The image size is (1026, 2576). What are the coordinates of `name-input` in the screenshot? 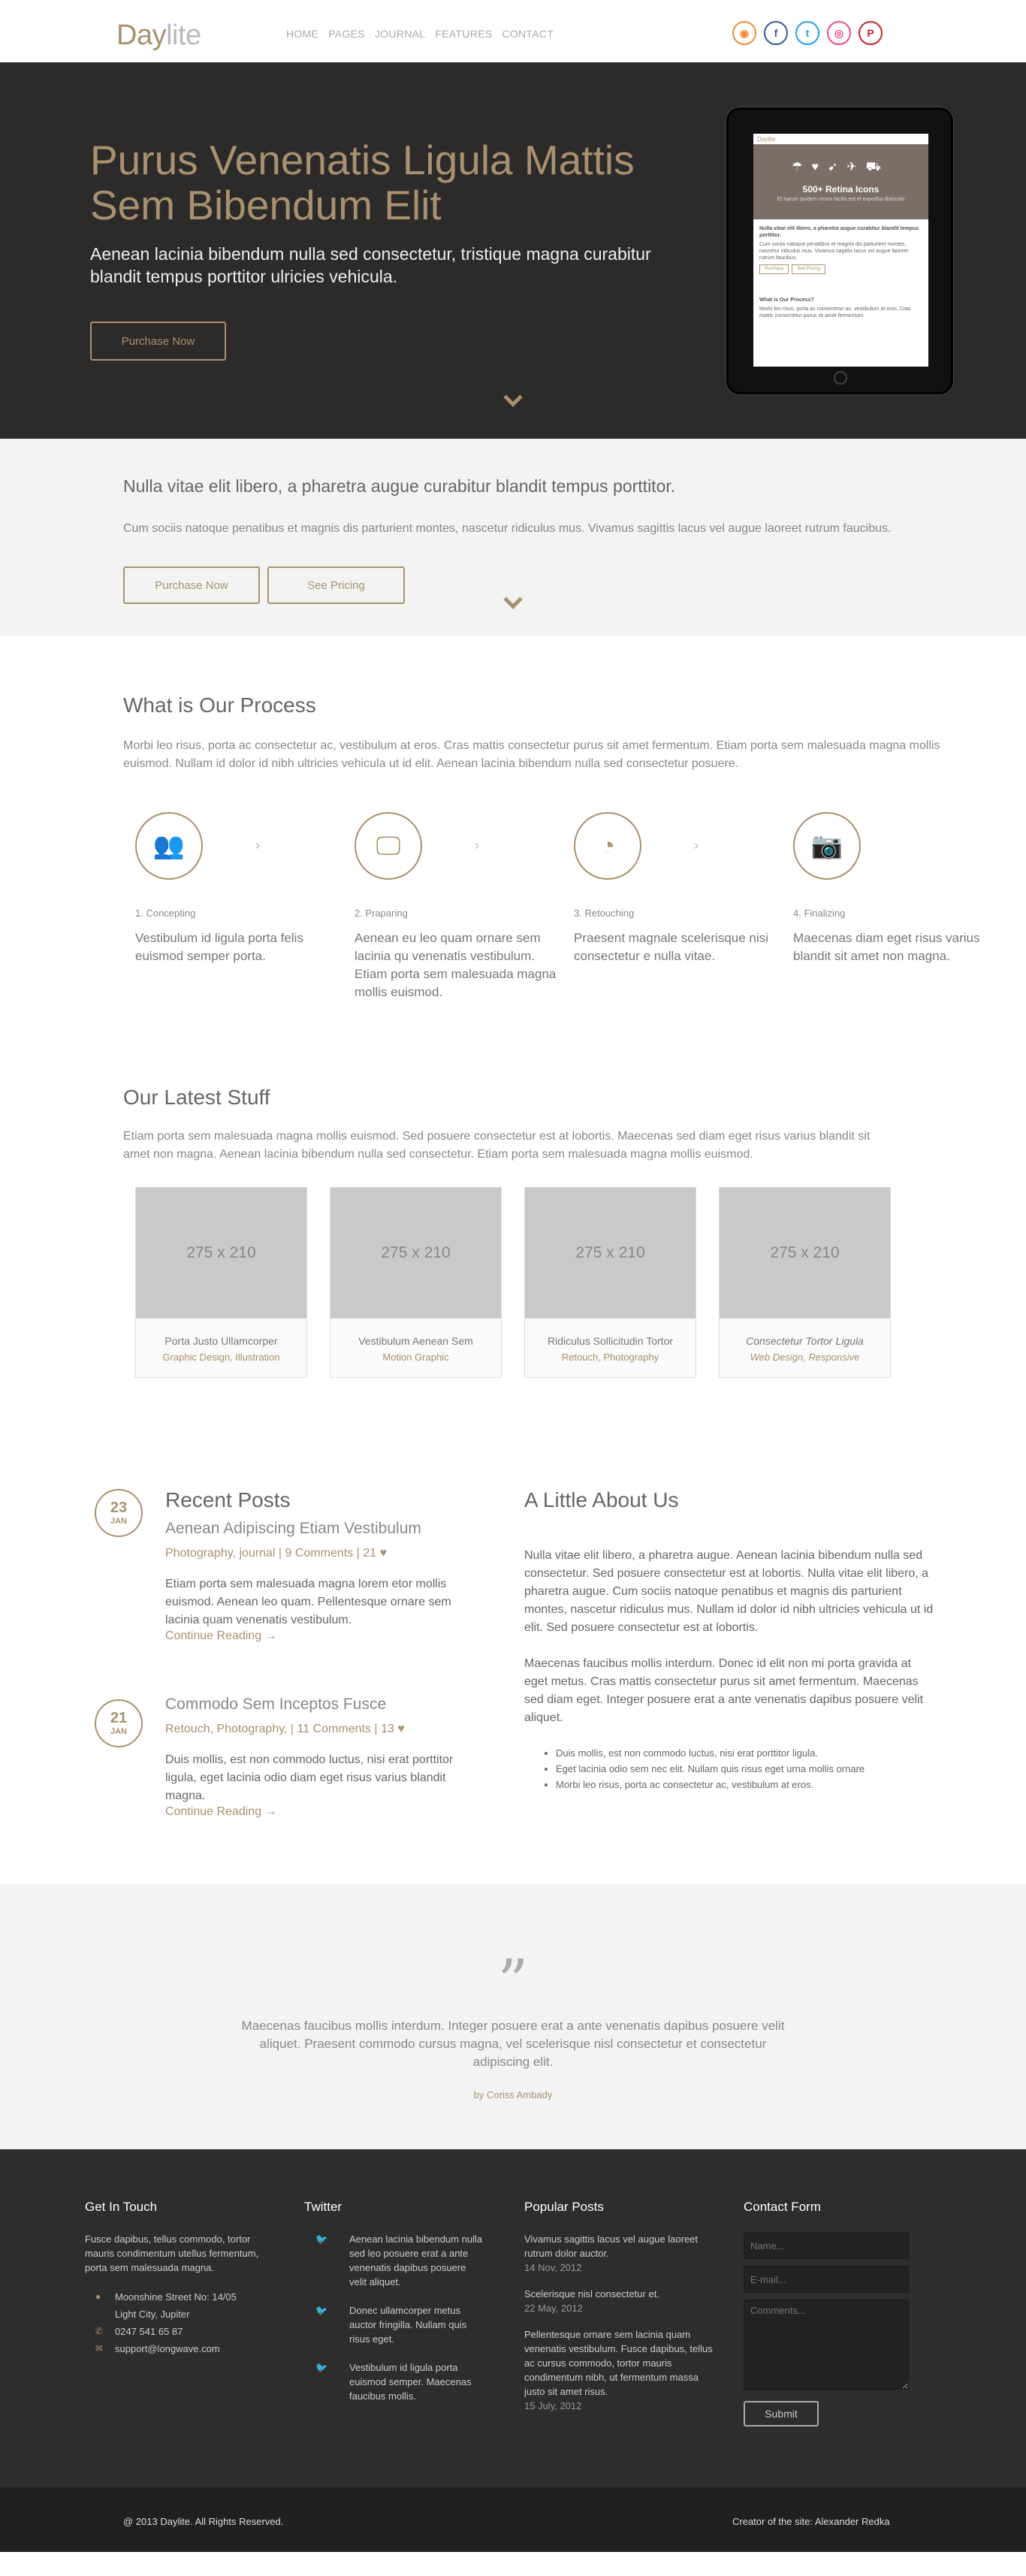 It's located at (827, 2245).